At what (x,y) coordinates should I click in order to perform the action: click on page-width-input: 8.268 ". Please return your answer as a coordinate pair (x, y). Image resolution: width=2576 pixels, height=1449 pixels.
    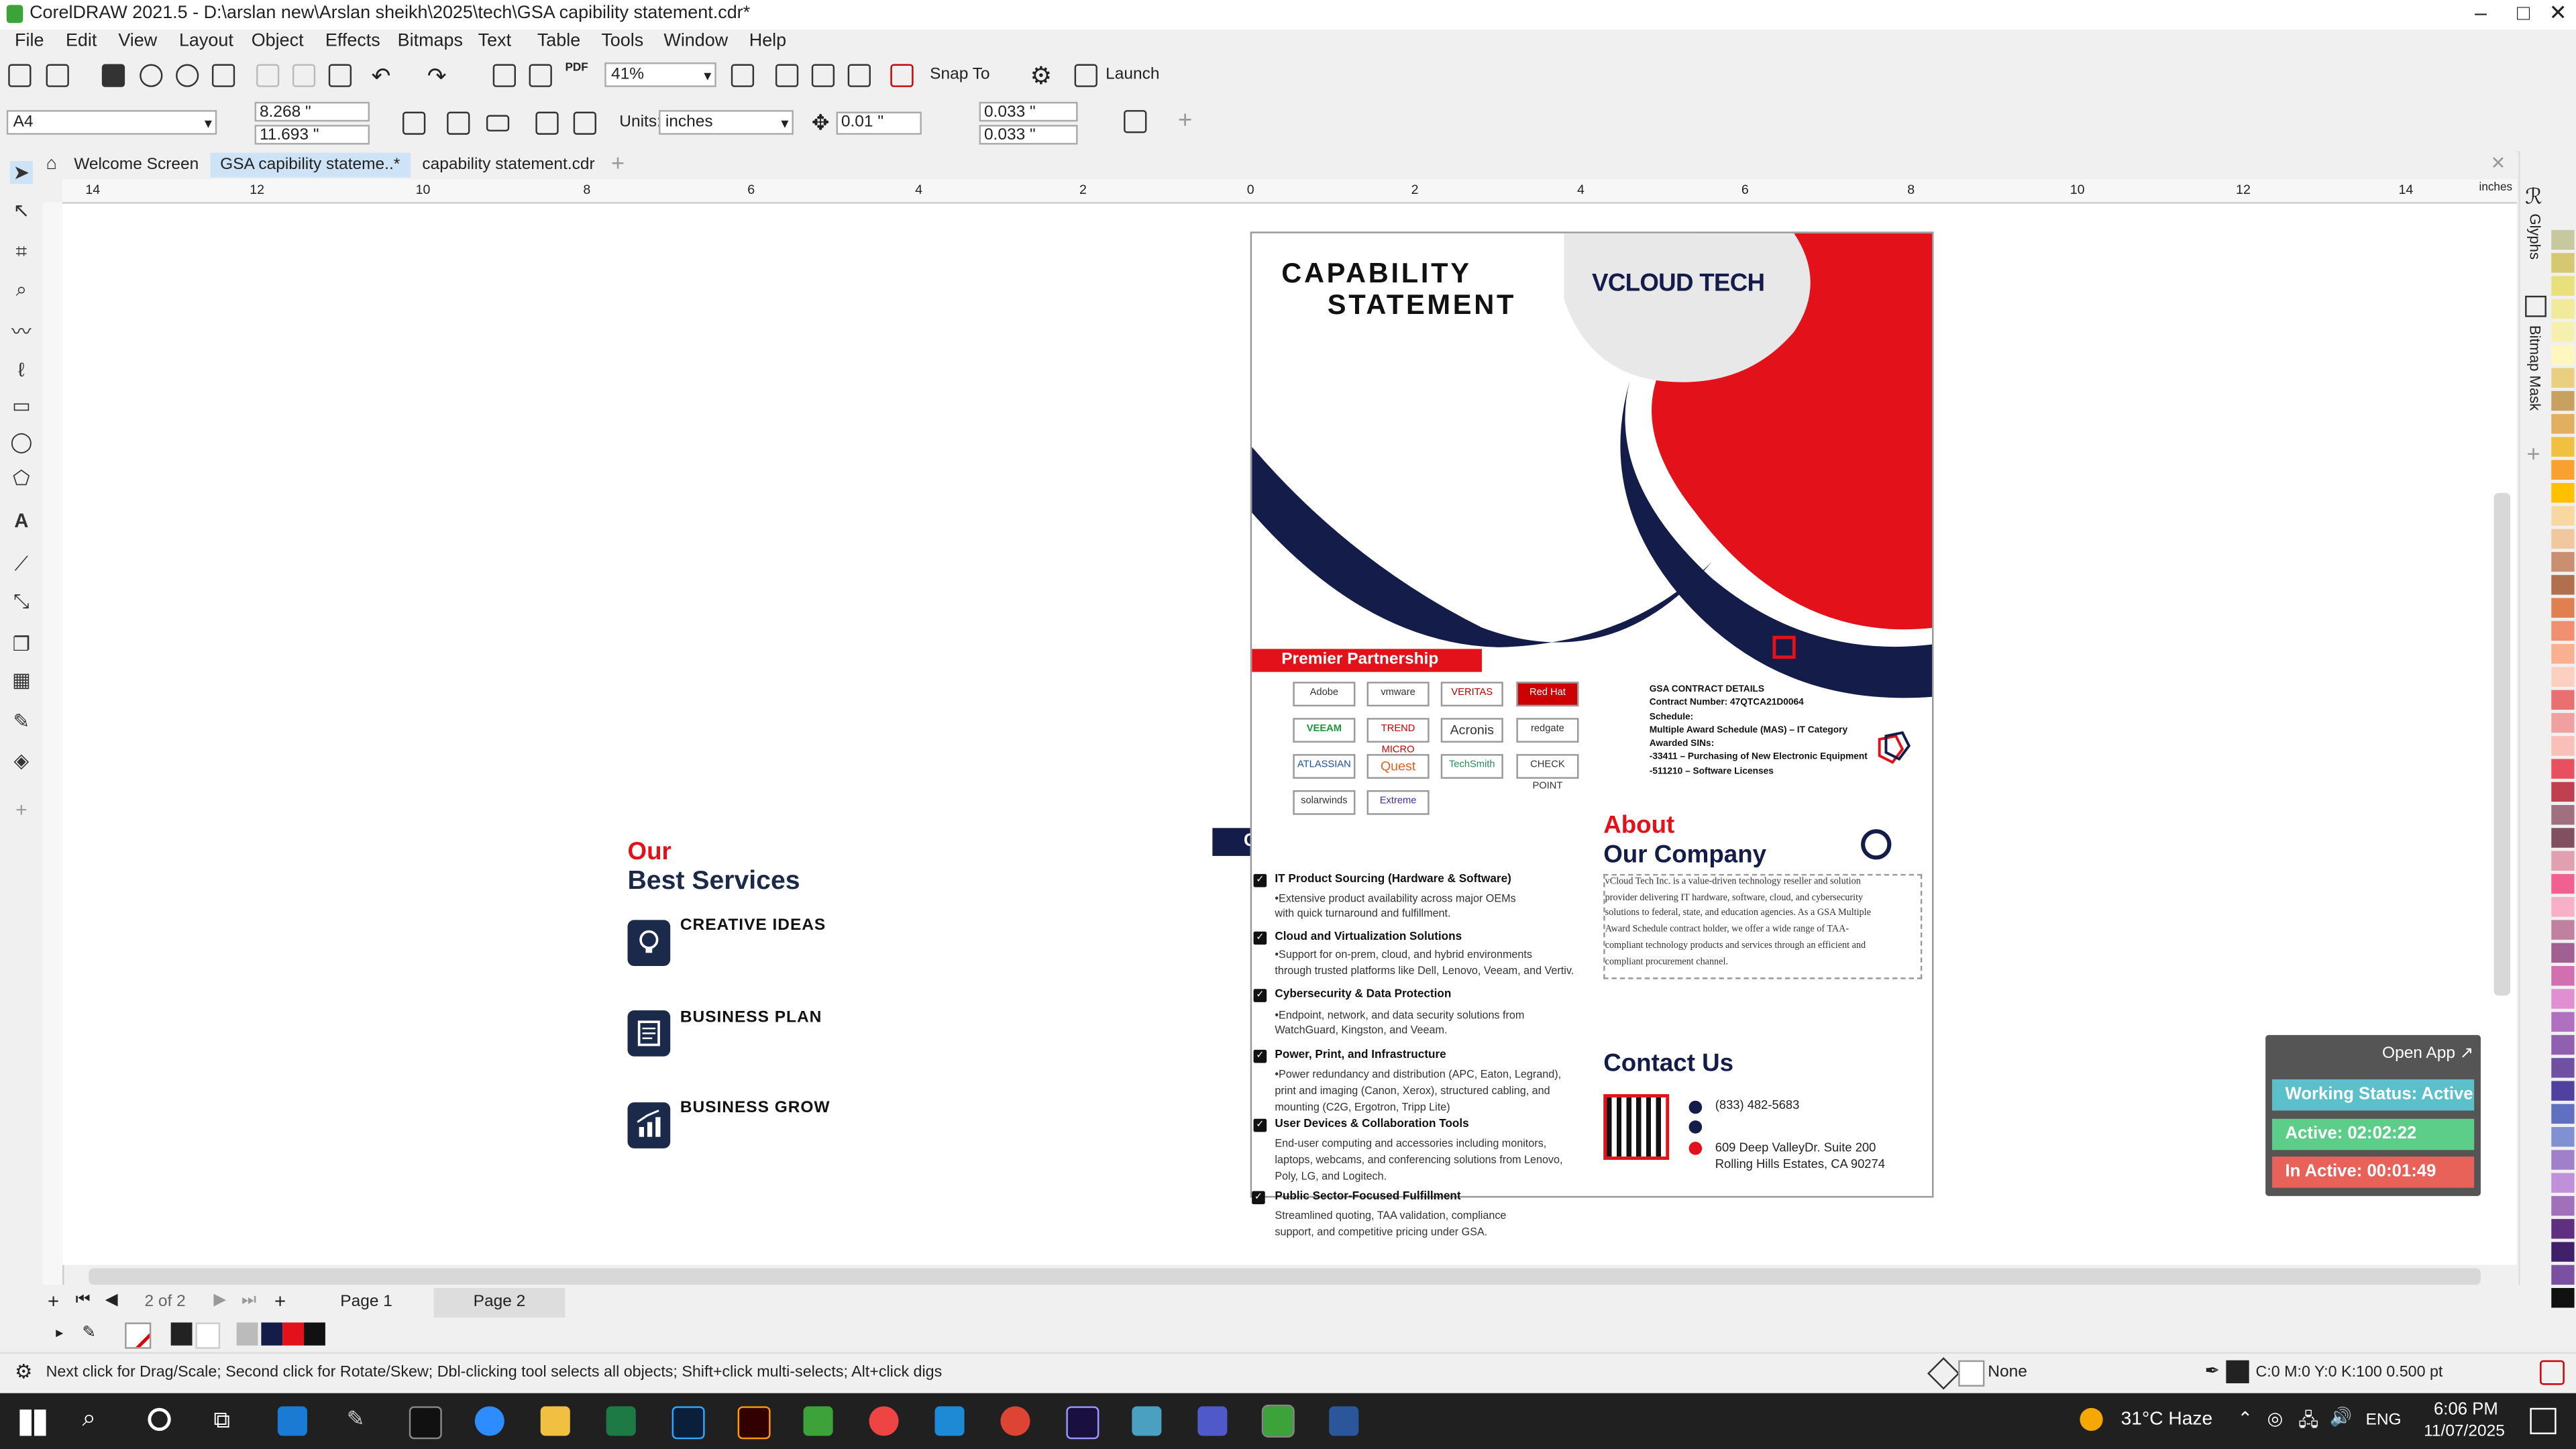
    Looking at the image, I should click on (312, 111).